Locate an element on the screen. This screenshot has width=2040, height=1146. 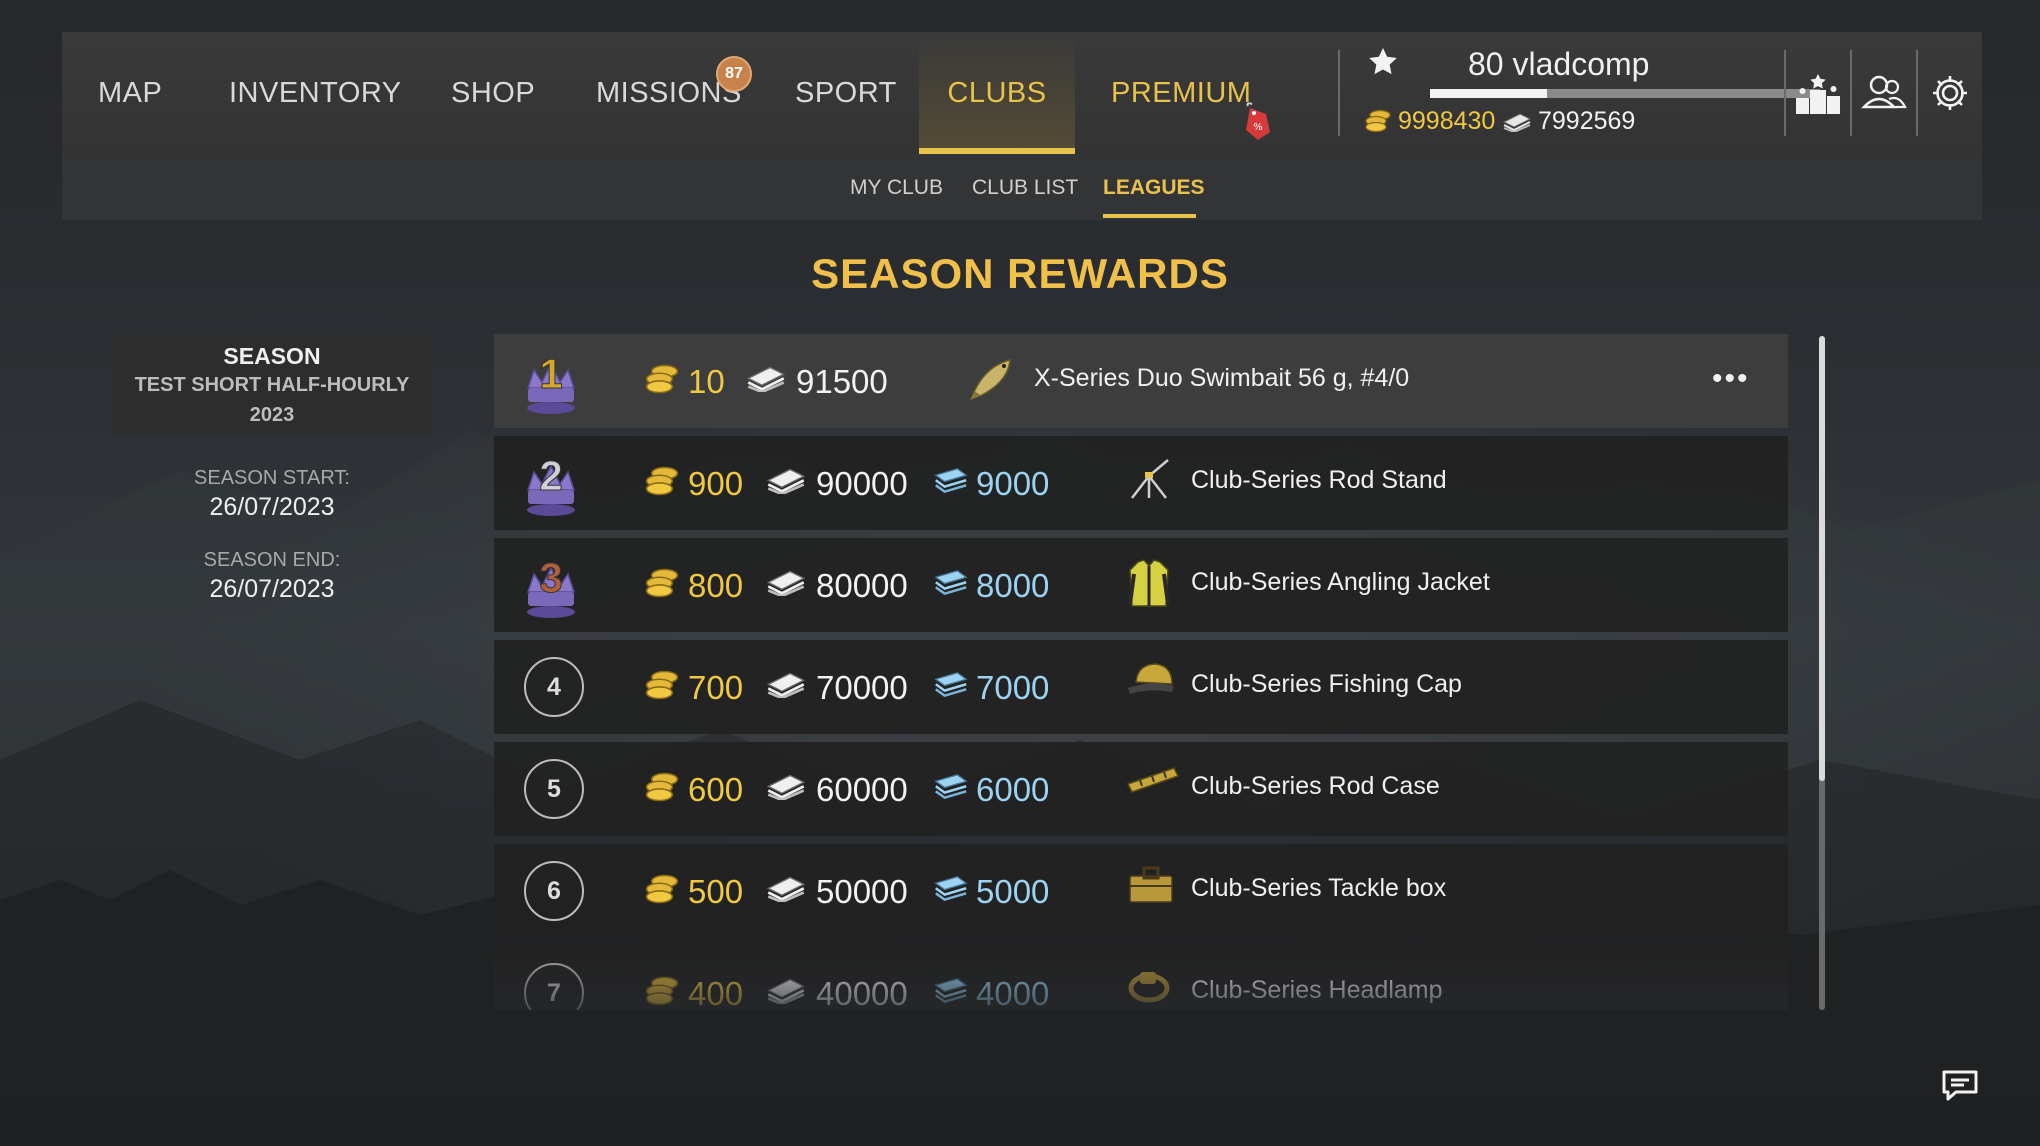
silver-trophy-icon: 2 is located at coordinates (551, 484).